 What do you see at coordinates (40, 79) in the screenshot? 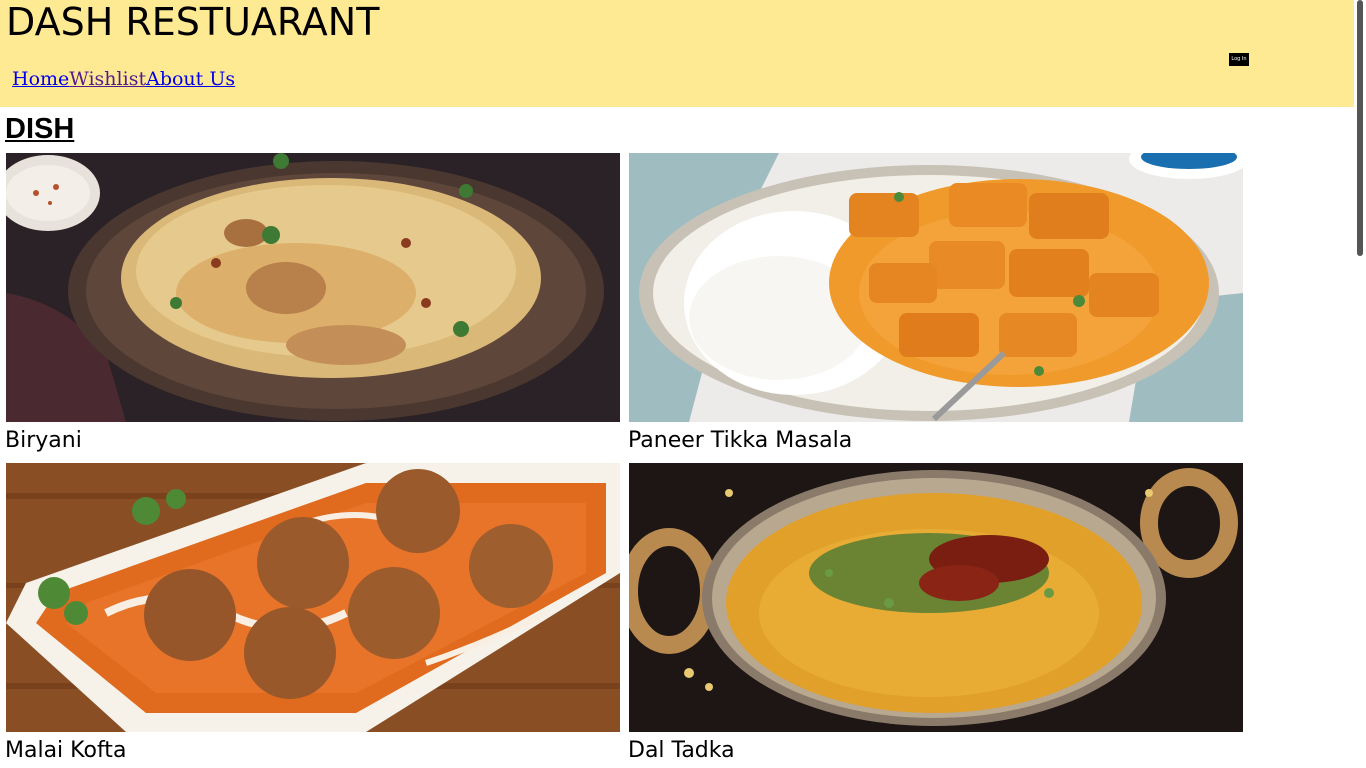
I see `nav-link-home: Home` at bounding box center [40, 79].